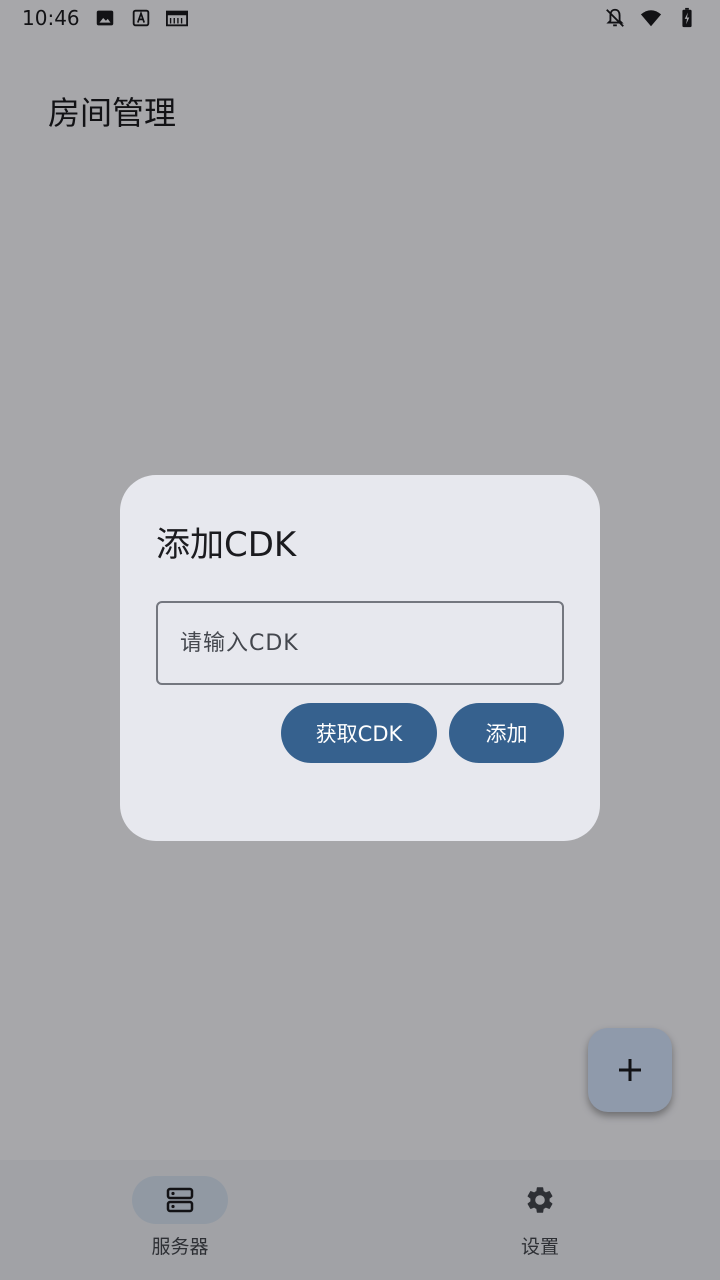 The height and width of the screenshot is (1280, 720). Describe the element at coordinates (226, 545) in the screenshot. I see `dialog-title: 添加CDK` at that location.